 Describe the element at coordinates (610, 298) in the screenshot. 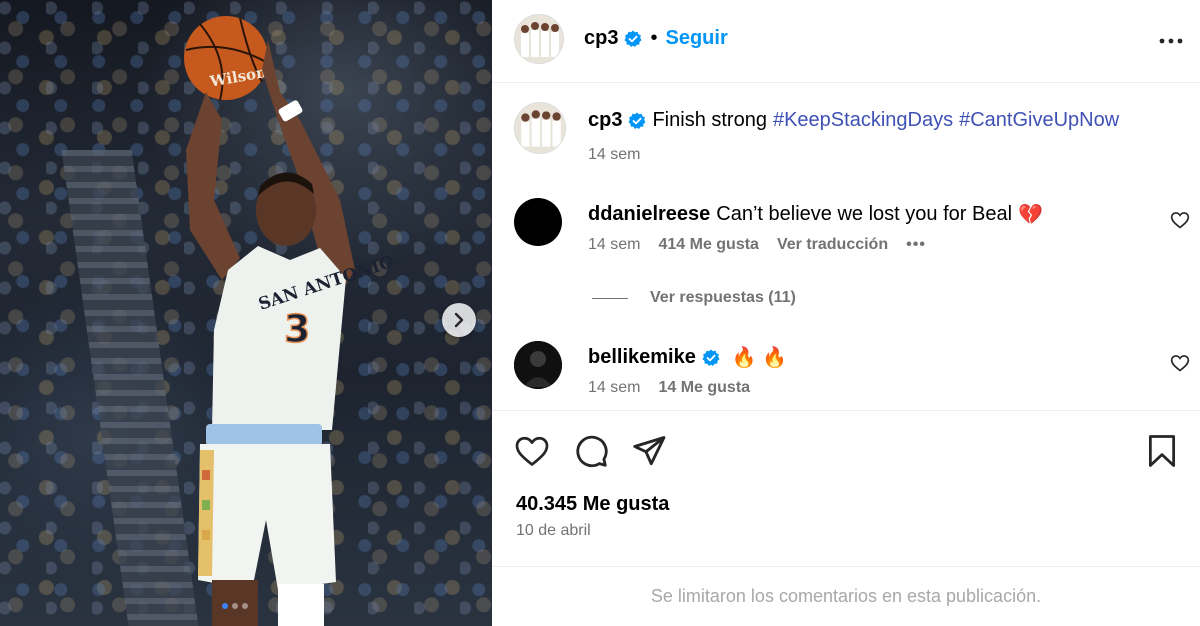

I see `replies-divider-line` at that location.